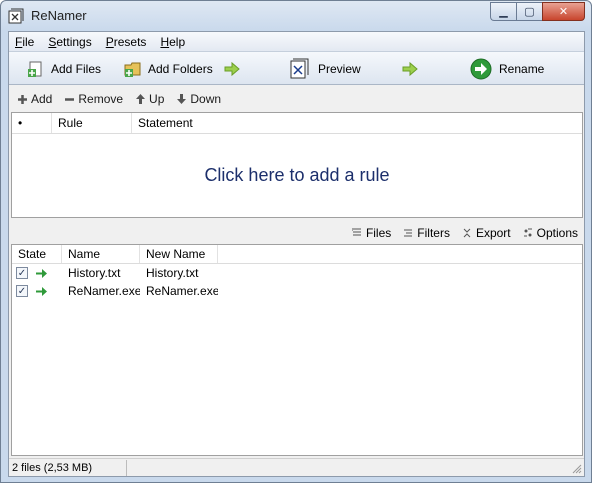 This screenshot has height=483, width=592. I want to click on rules-col-rule: Rule, so click(92, 123).